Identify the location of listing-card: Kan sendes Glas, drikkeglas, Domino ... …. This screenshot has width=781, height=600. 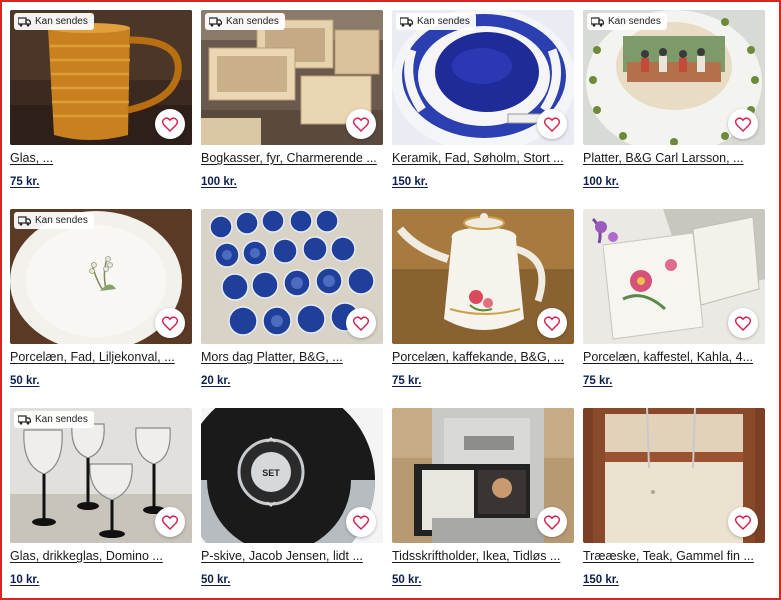
(101, 498).